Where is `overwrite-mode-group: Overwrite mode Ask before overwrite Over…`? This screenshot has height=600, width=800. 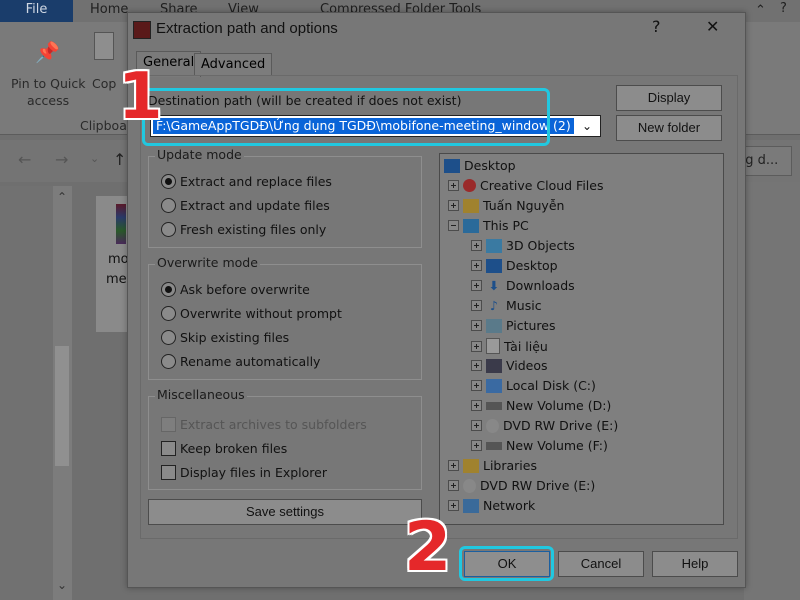 overwrite-mode-group: Overwrite mode Ask before overwrite Over… is located at coordinates (285, 317).